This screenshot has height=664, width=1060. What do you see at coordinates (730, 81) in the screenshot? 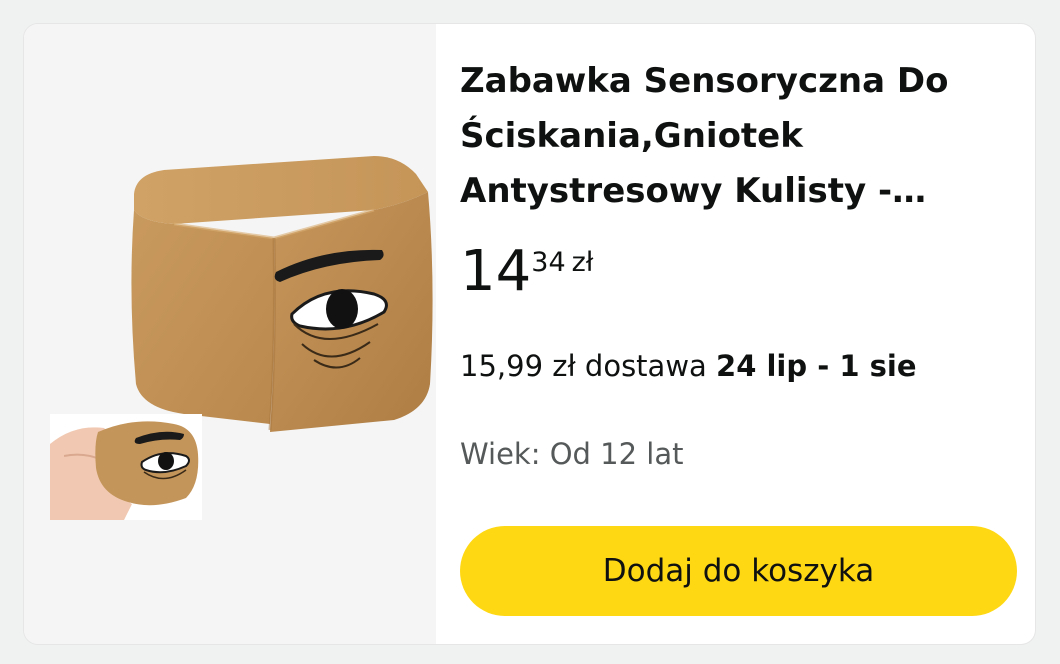
I see `product-title-line-1: Zabawka Sensoryczna Do` at bounding box center [730, 81].